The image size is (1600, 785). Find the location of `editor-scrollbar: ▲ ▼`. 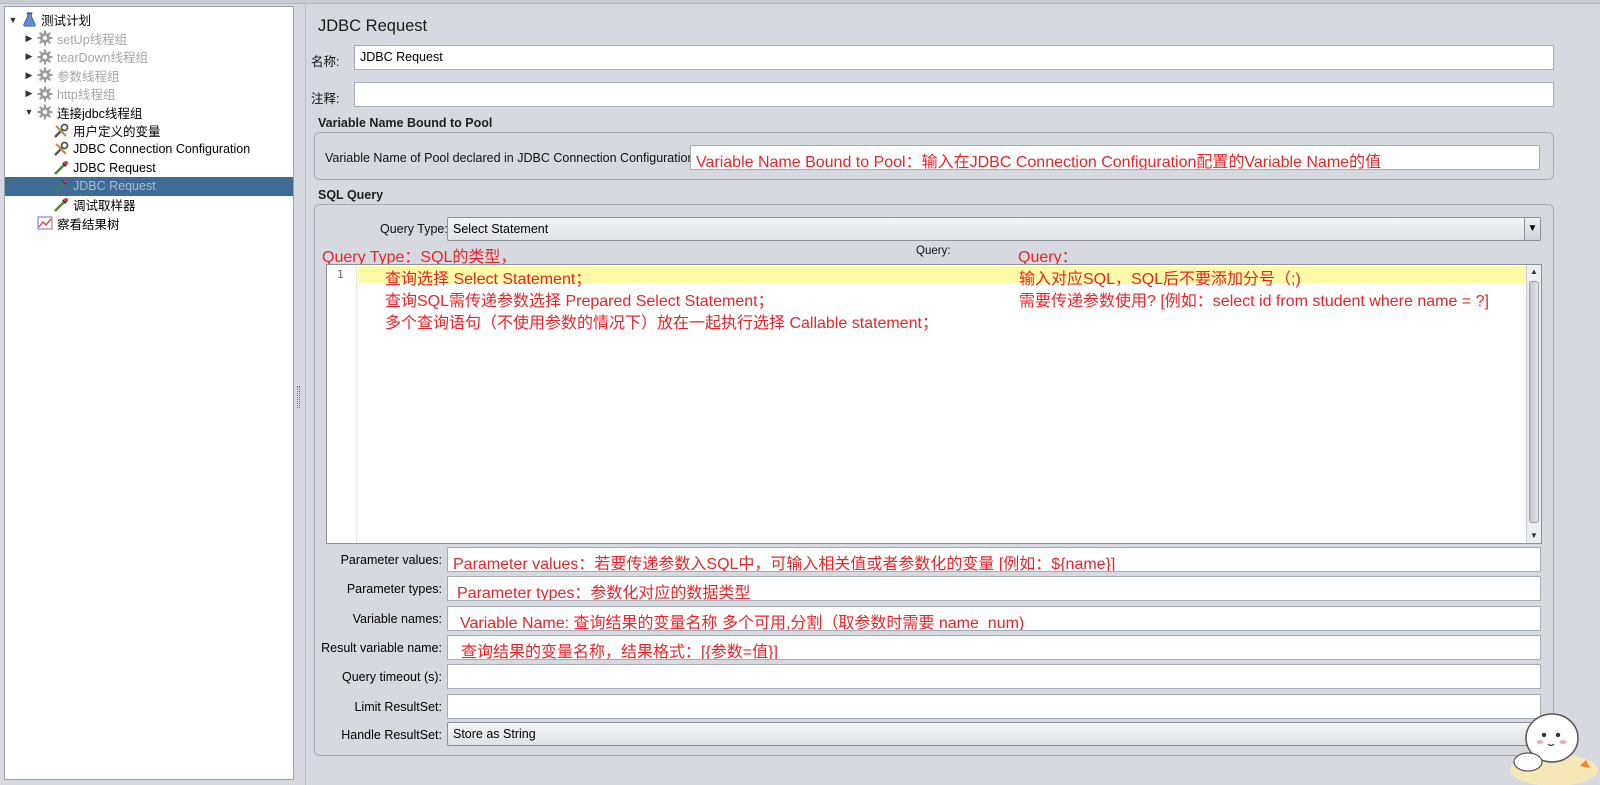

editor-scrollbar: ▲ ▼ is located at coordinates (1533, 404).